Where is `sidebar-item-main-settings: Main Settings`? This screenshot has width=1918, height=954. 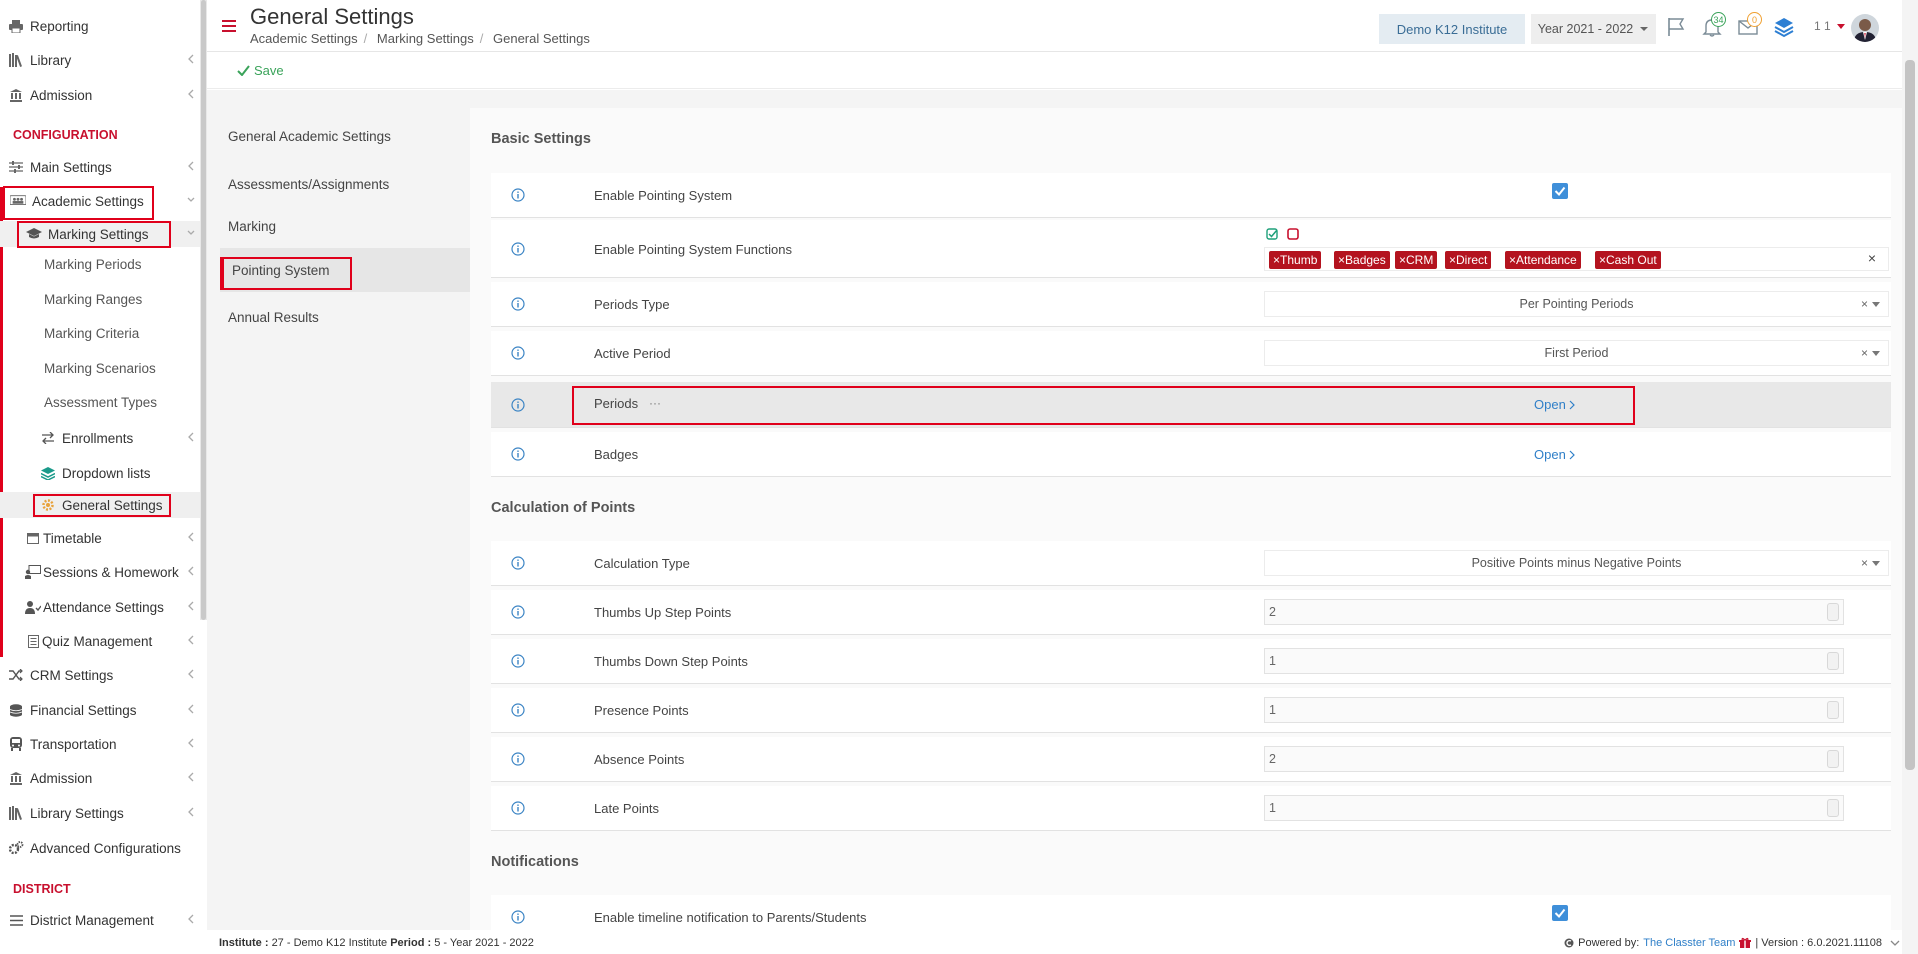 sidebar-item-main-settings: Main Settings is located at coordinates (100, 167).